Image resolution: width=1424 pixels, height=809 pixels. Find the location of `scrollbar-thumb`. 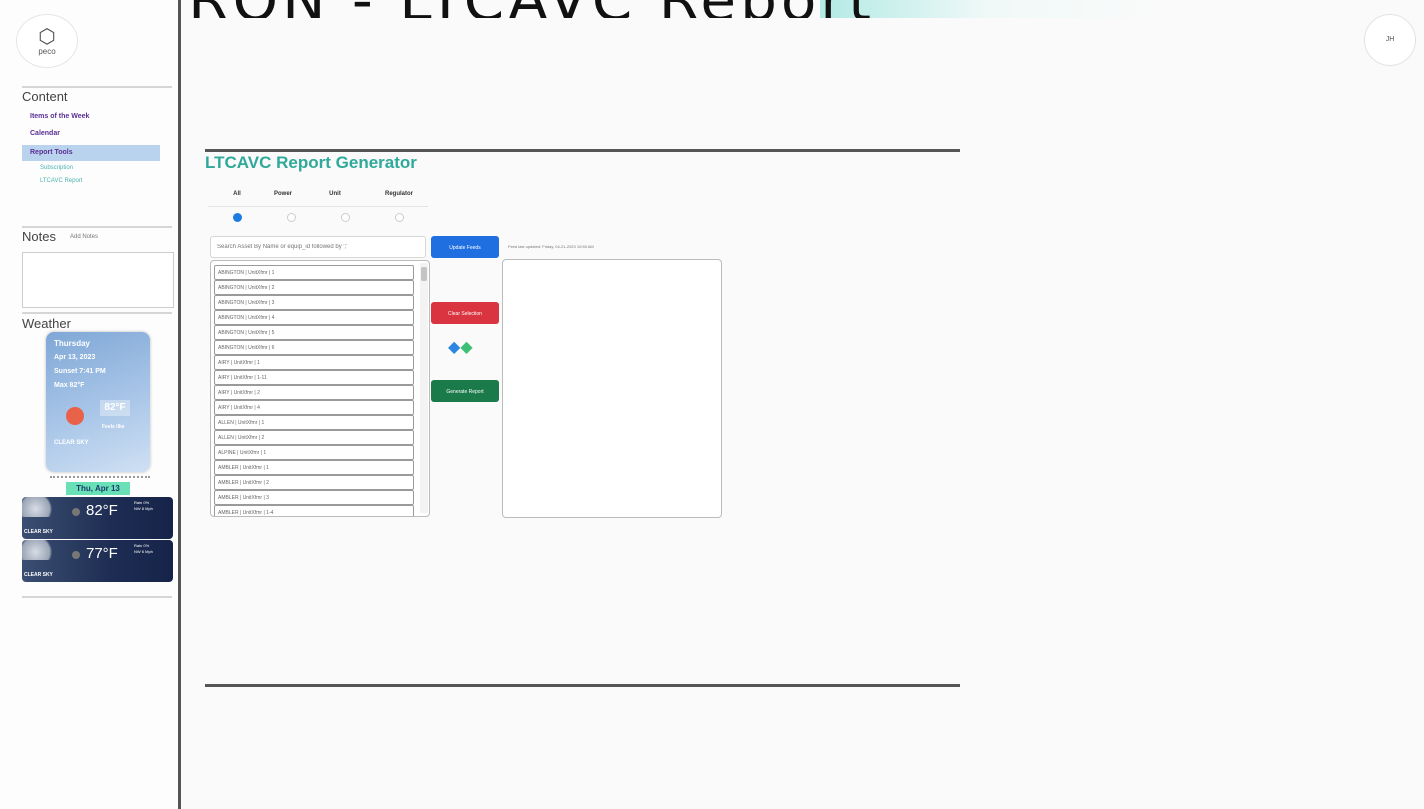

scrollbar-thumb is located at coordinates (424, 274).